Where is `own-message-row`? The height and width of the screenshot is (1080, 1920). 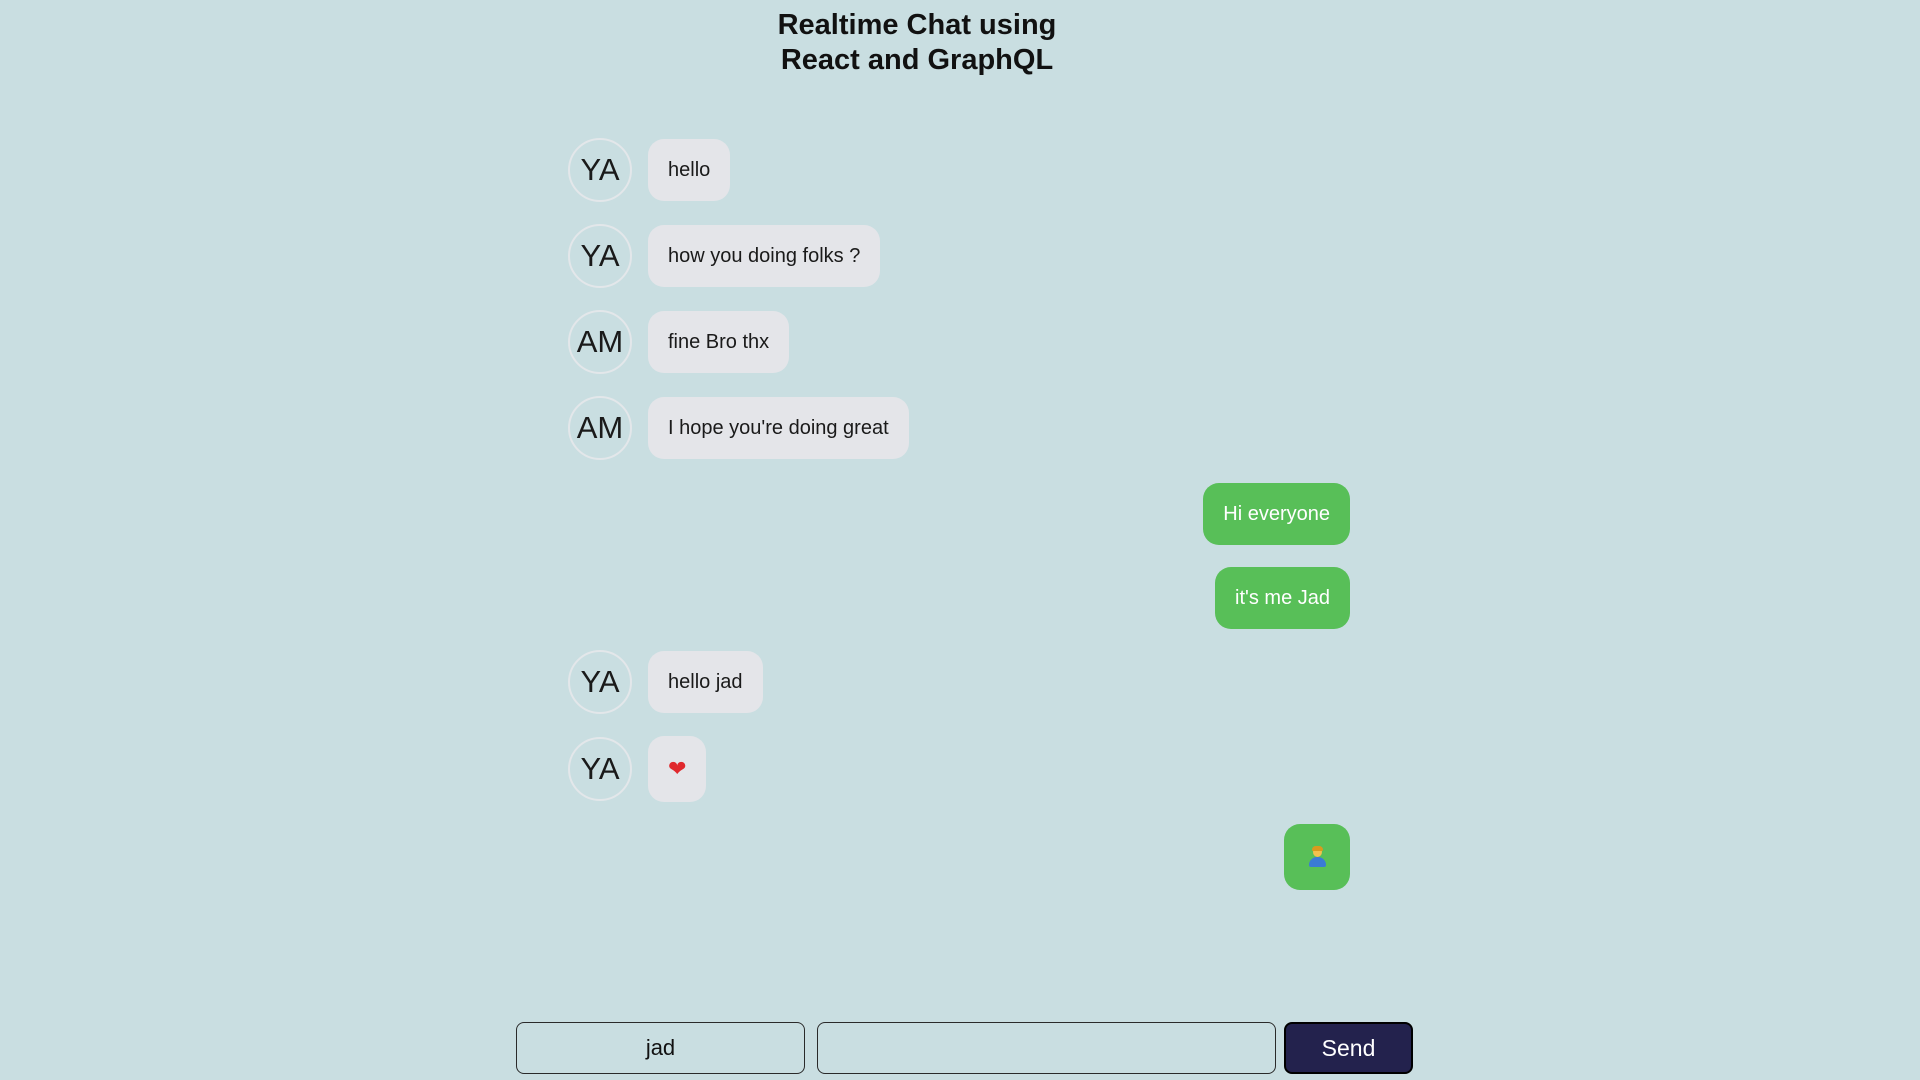 own-message-row is located at coordinates (959, 857).